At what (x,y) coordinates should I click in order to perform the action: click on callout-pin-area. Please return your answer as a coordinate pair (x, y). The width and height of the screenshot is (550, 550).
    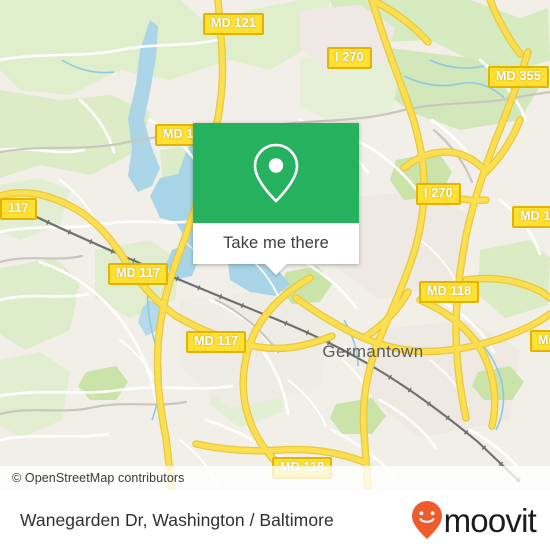
    Looking at the image, I should click on (276, 173).